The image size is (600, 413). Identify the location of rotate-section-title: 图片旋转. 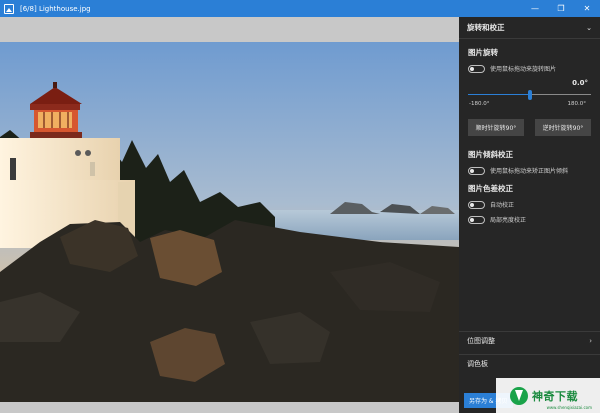
(483, 52).